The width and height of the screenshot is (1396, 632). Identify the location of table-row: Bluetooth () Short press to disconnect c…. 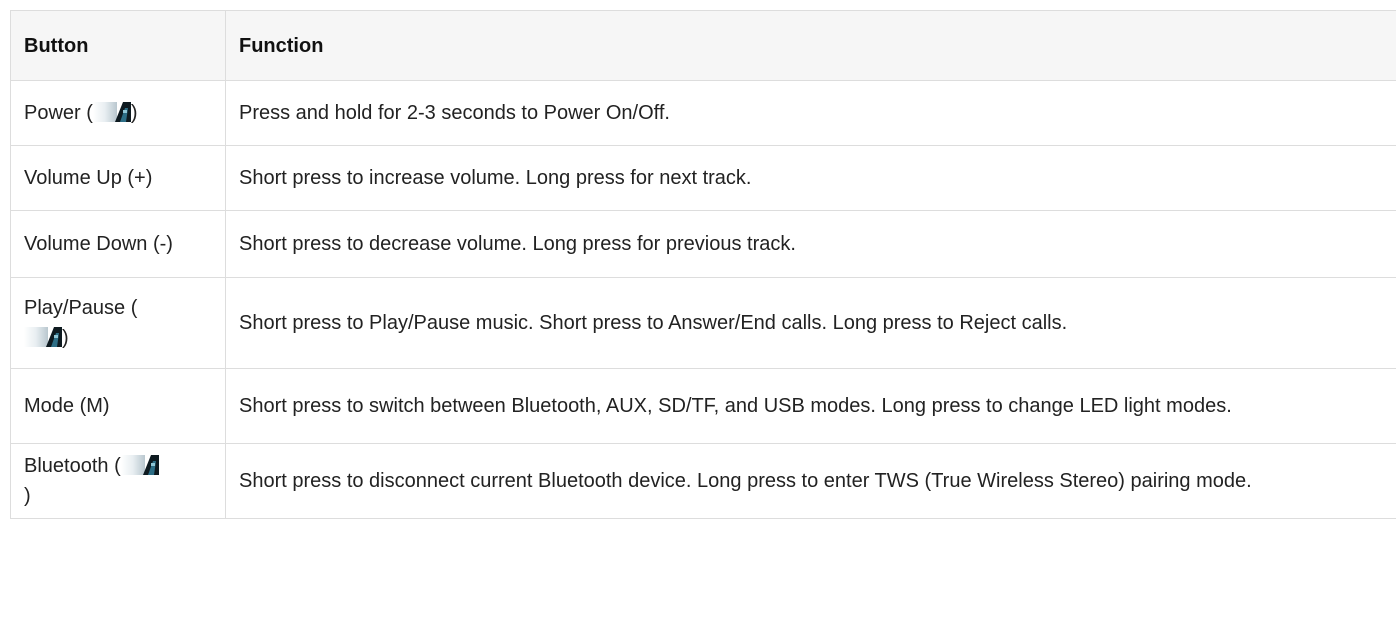
(703, 481).